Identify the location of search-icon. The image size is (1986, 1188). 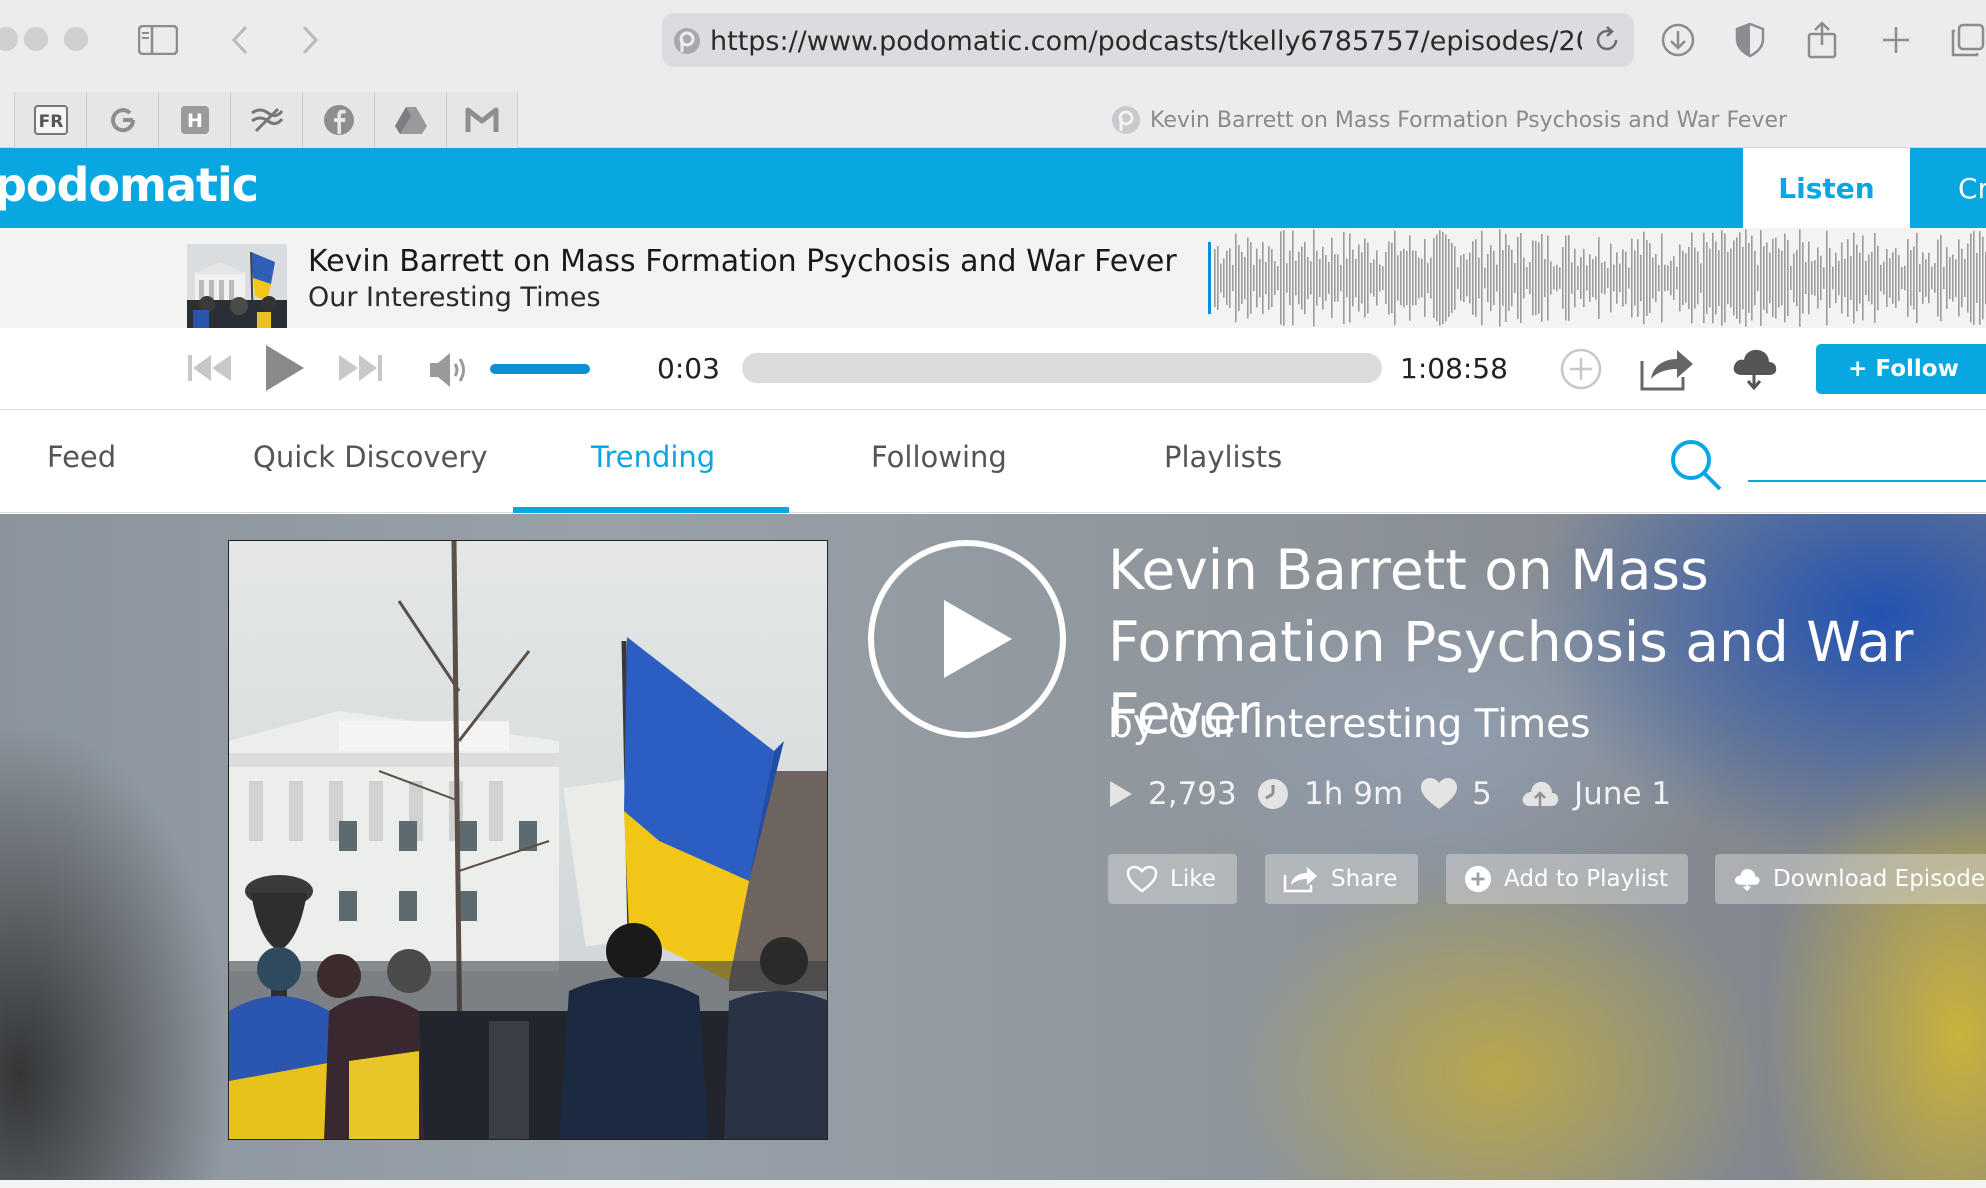
(1696, 467).